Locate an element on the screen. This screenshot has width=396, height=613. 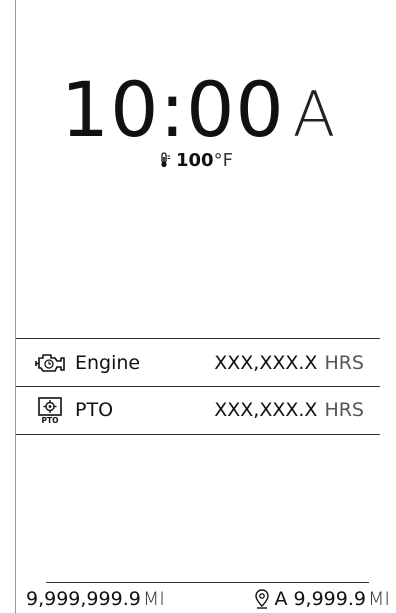
temperature: 100 °F is located at coordinates (195, 160).